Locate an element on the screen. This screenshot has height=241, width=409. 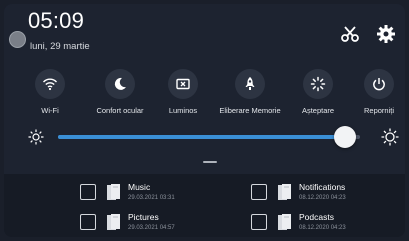
tile-label: Wi-Fi is located at coordinates (50, 110).